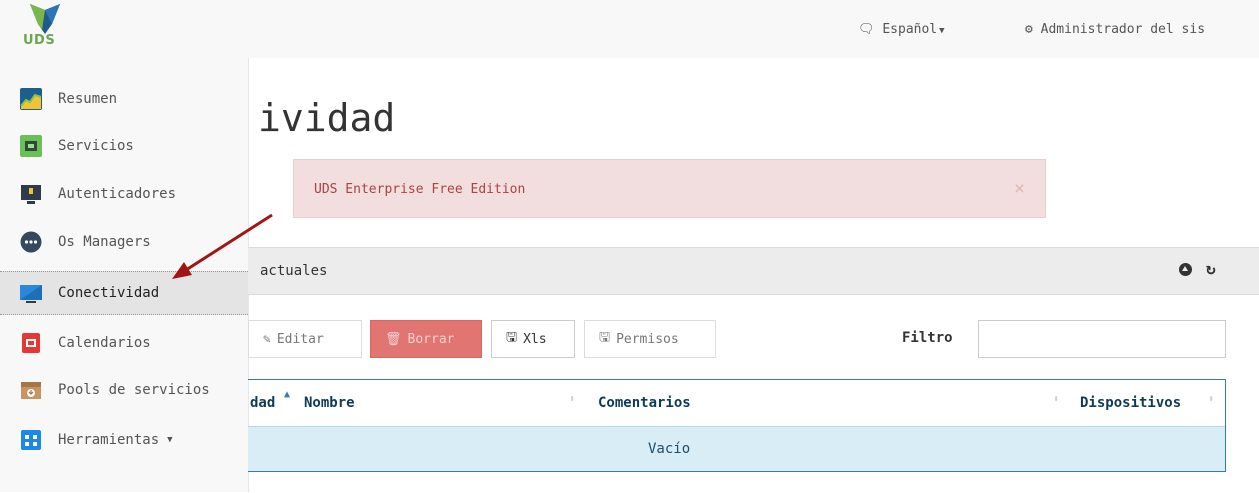 Image resolution: width=1259 pixels, height=493 pixels. Describe the element at coordinates (31, 390) in the screenshot. I see `box-icon` at that location.